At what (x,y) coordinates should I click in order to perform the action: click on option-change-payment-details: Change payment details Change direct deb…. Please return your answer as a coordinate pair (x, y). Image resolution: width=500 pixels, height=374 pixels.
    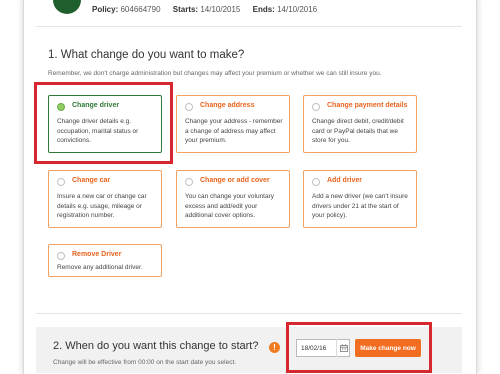
    Looking at the image, I should click on (360, 124).